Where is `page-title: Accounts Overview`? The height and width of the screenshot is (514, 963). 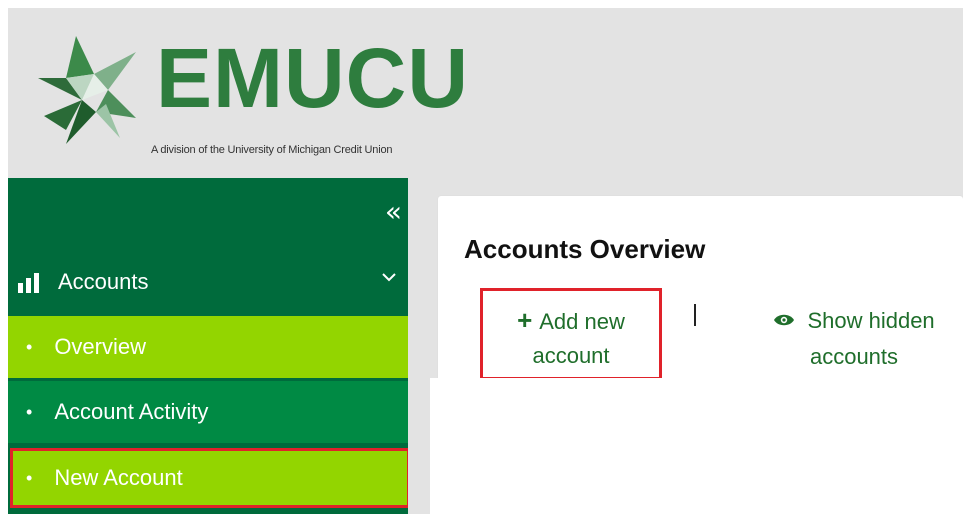 page-title: Accounts Overview is located at coordinates (585, 249).